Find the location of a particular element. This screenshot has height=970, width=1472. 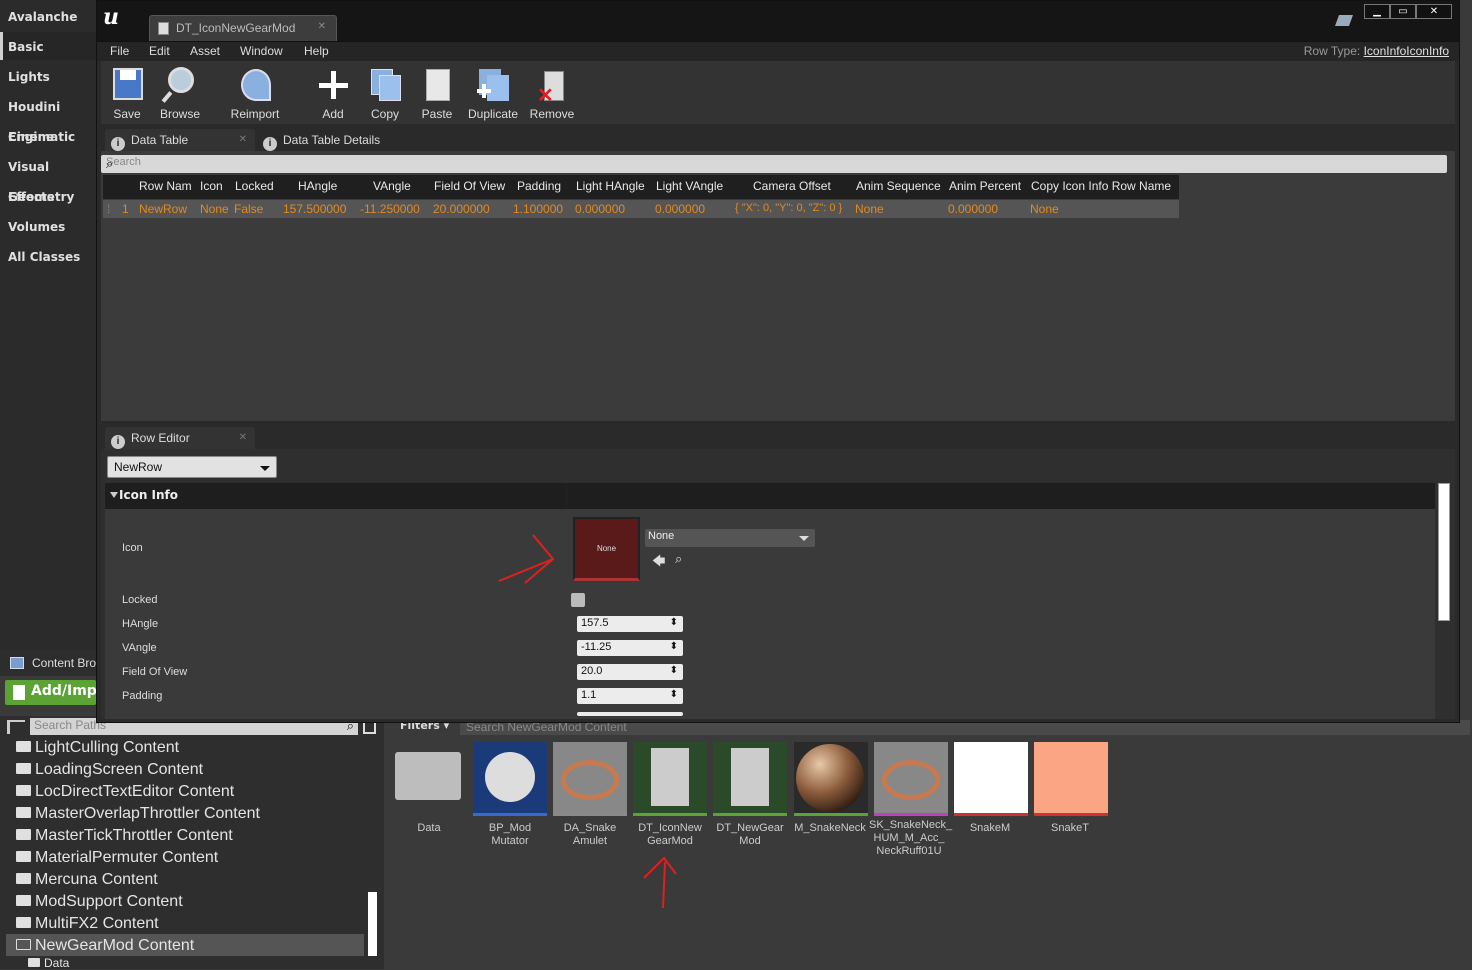

paste-button: Paste is located at coordinates (437, 93).